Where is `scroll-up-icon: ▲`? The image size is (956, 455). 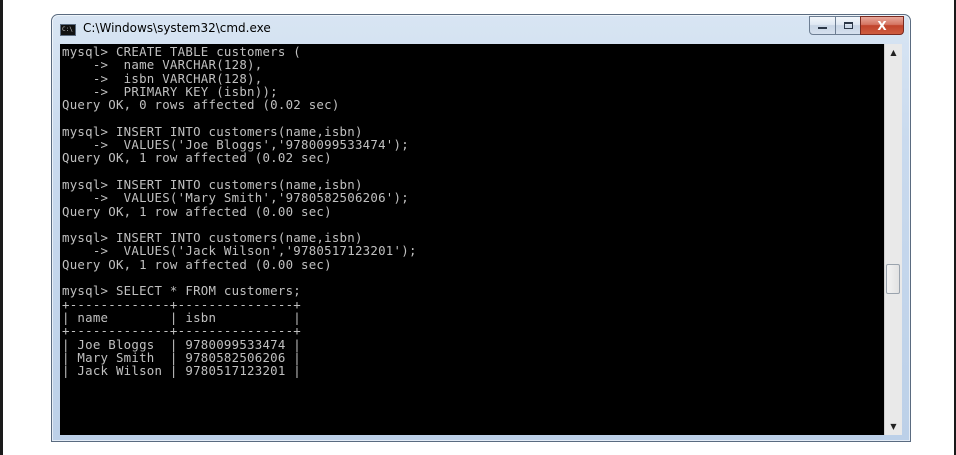 scroll-up-icon: ▲ is located at coordinates (893, 52).